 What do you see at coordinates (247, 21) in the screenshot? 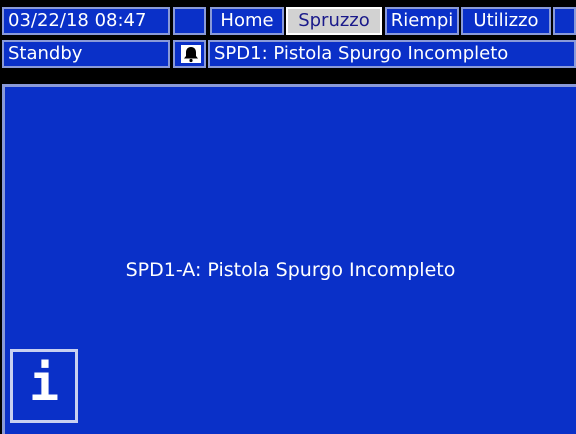
I see `tab-home: Home` at bounding box center [247, 21].